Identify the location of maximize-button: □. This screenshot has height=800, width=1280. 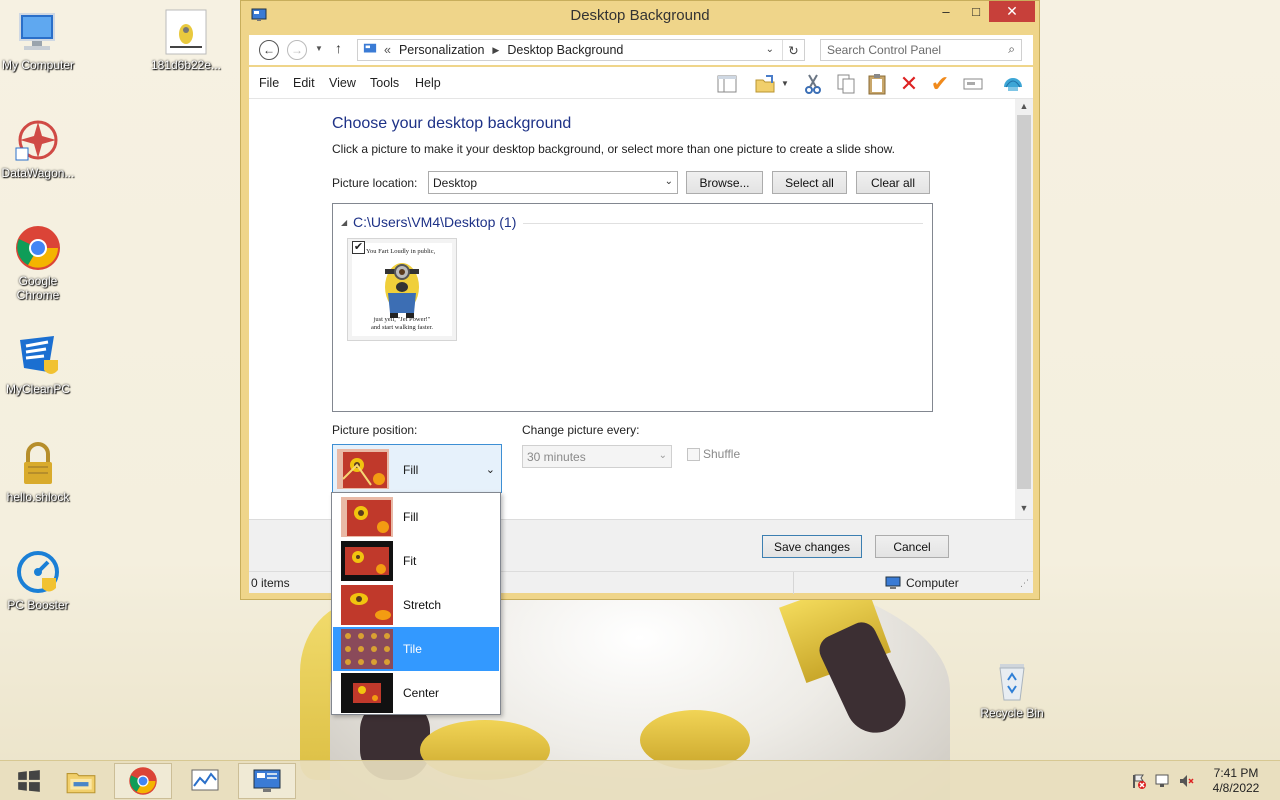
(976, 11).